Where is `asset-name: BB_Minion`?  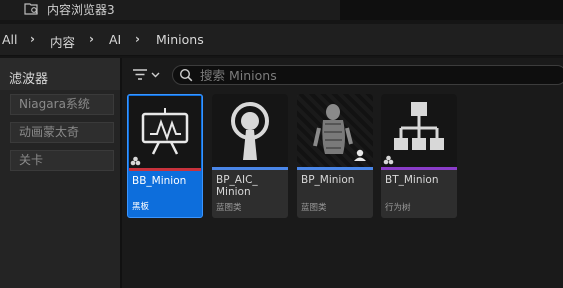 asset-name: BB_Minion is located at coordinates (159, 181).